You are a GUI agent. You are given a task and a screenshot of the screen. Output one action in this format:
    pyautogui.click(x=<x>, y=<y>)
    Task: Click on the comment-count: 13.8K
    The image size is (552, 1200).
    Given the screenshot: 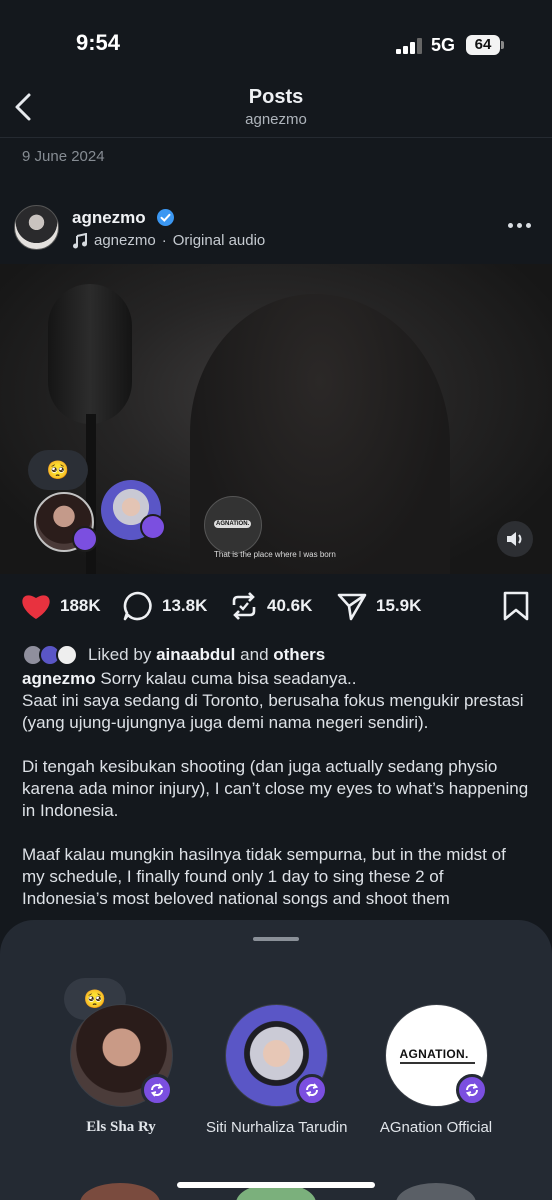 What is the action you would take?
    pyautogui.click(x=185, y=605)
    